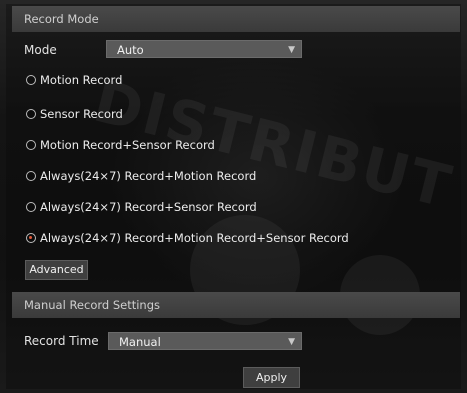 This screenshot has width=467, height=393. What do you see at coordinates (205, 341) in the screenshot?
I see `record-time-select: Manual ▼` at bounding box center [205, 341].